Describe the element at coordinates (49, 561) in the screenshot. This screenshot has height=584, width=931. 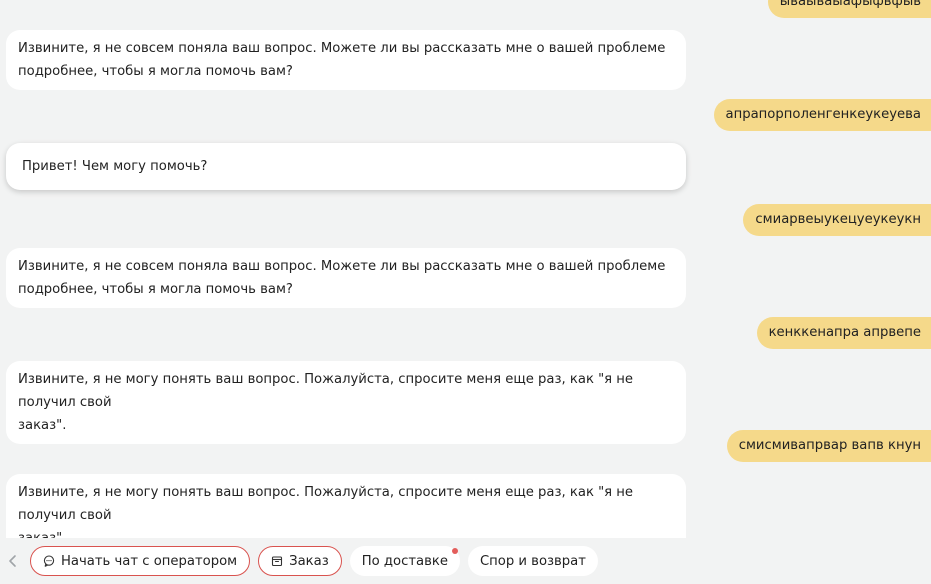
I see `chat-bubble-icon` at that location.